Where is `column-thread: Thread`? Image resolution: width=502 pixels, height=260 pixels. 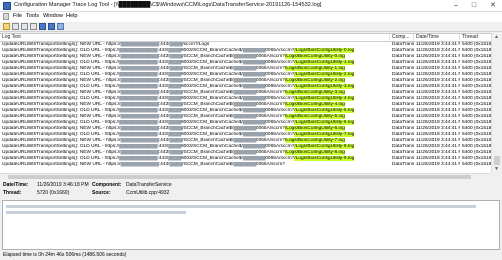
column-thread: Thread is located at coordinates (475, 37).